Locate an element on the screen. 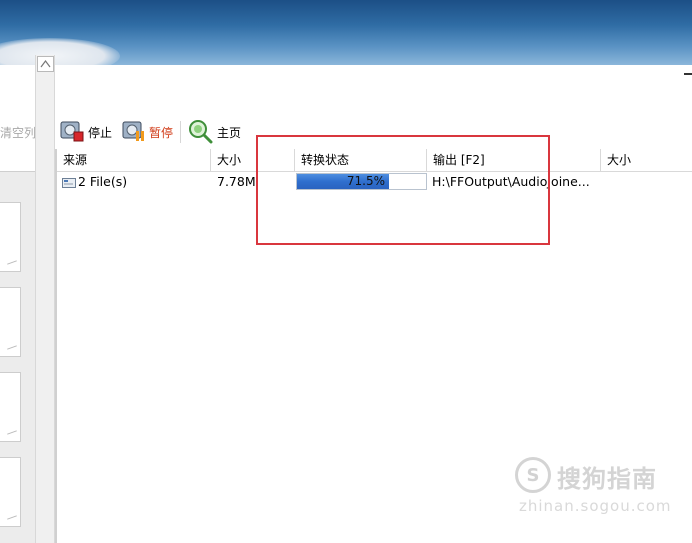  row-source: 2 File(s) is located at coordinates (103, 181).